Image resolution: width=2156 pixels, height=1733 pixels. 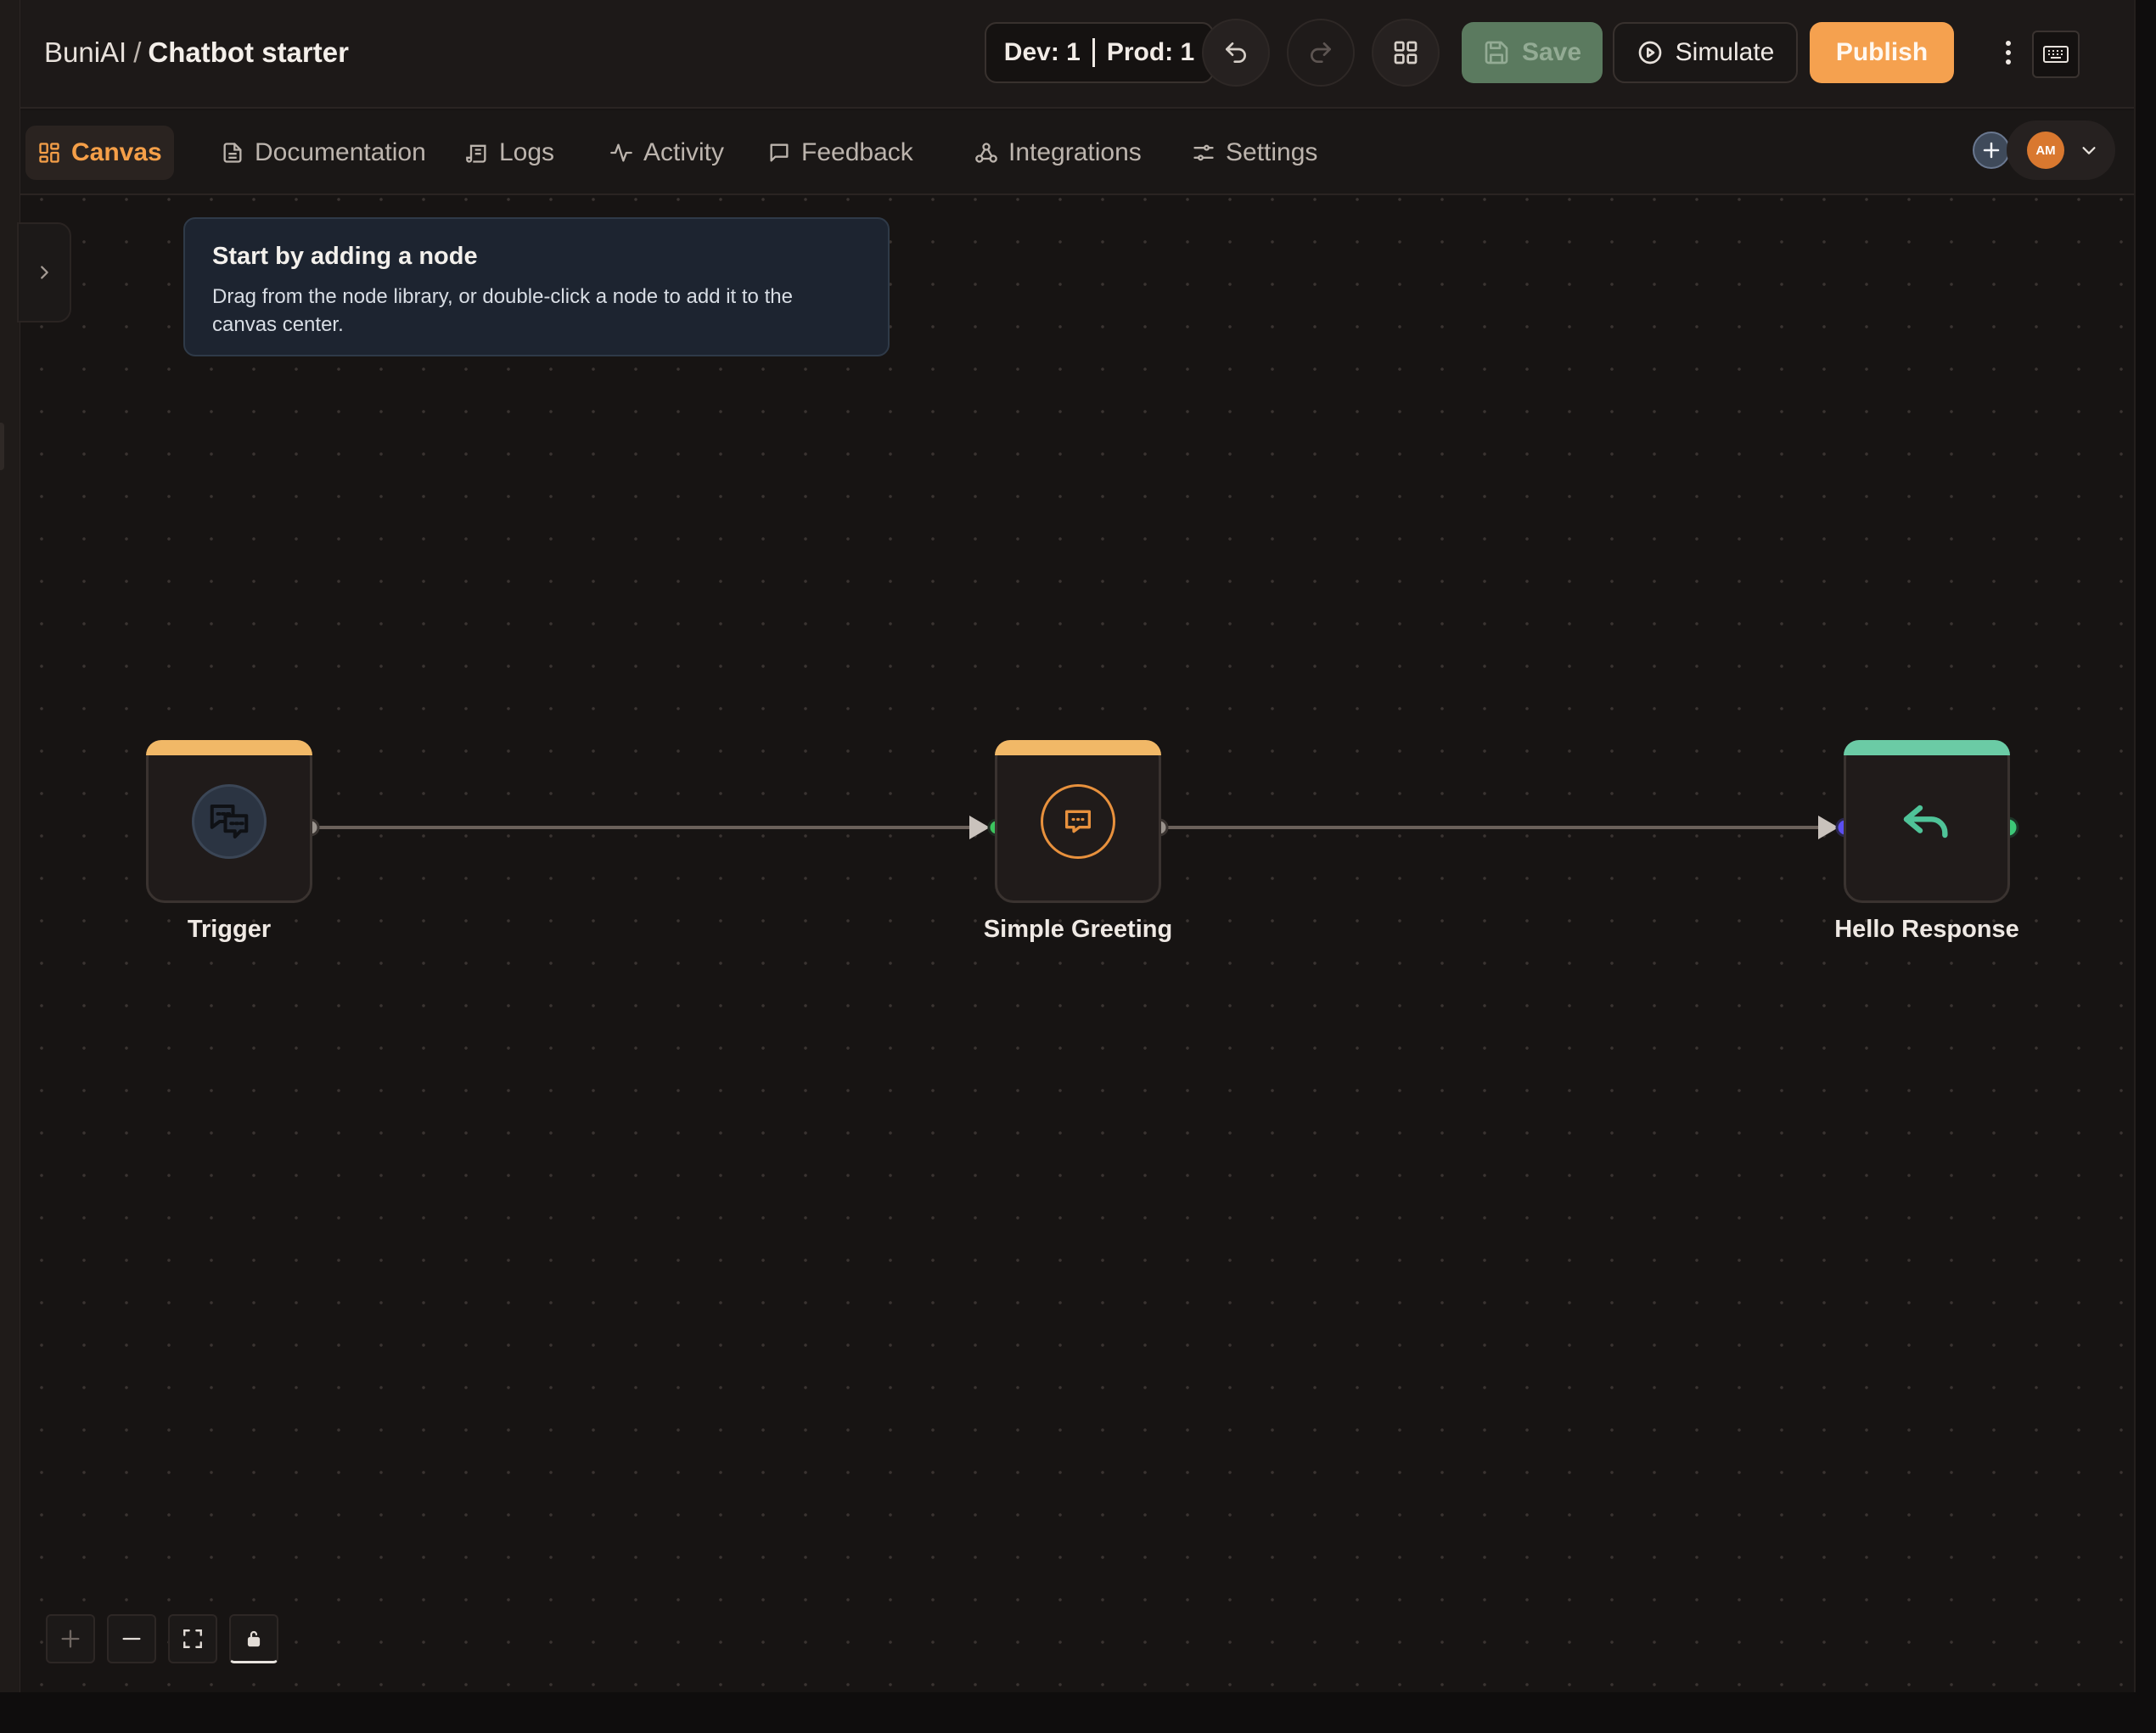 I want to click on tab-settings: Settings, so click(x=1254, y=153).